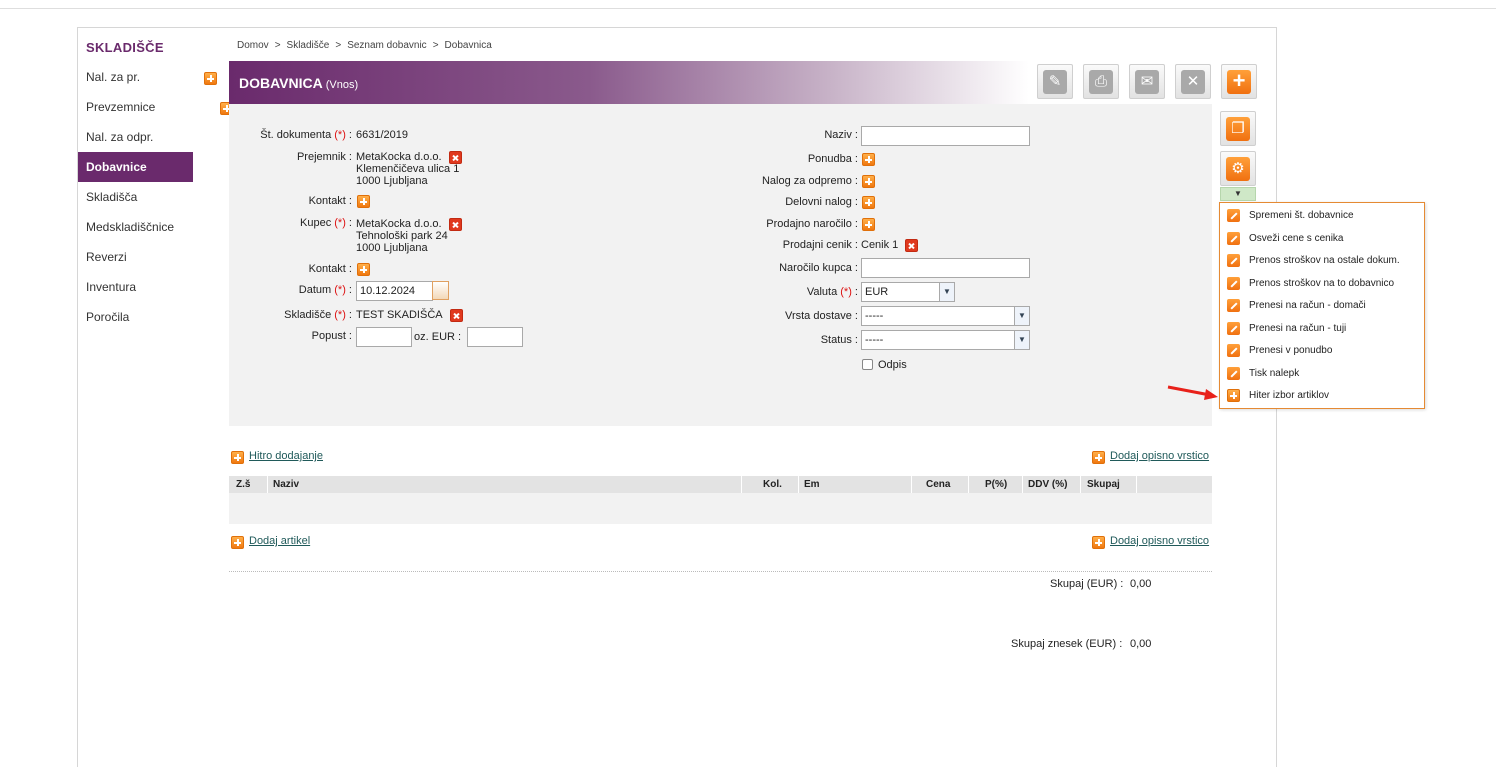 This screenshot has width=1496, height=767. What do you see at coordinates (945, 340) in the screenshot?
I see `status-select: ----- ▼` at bounding box center [945, 340].